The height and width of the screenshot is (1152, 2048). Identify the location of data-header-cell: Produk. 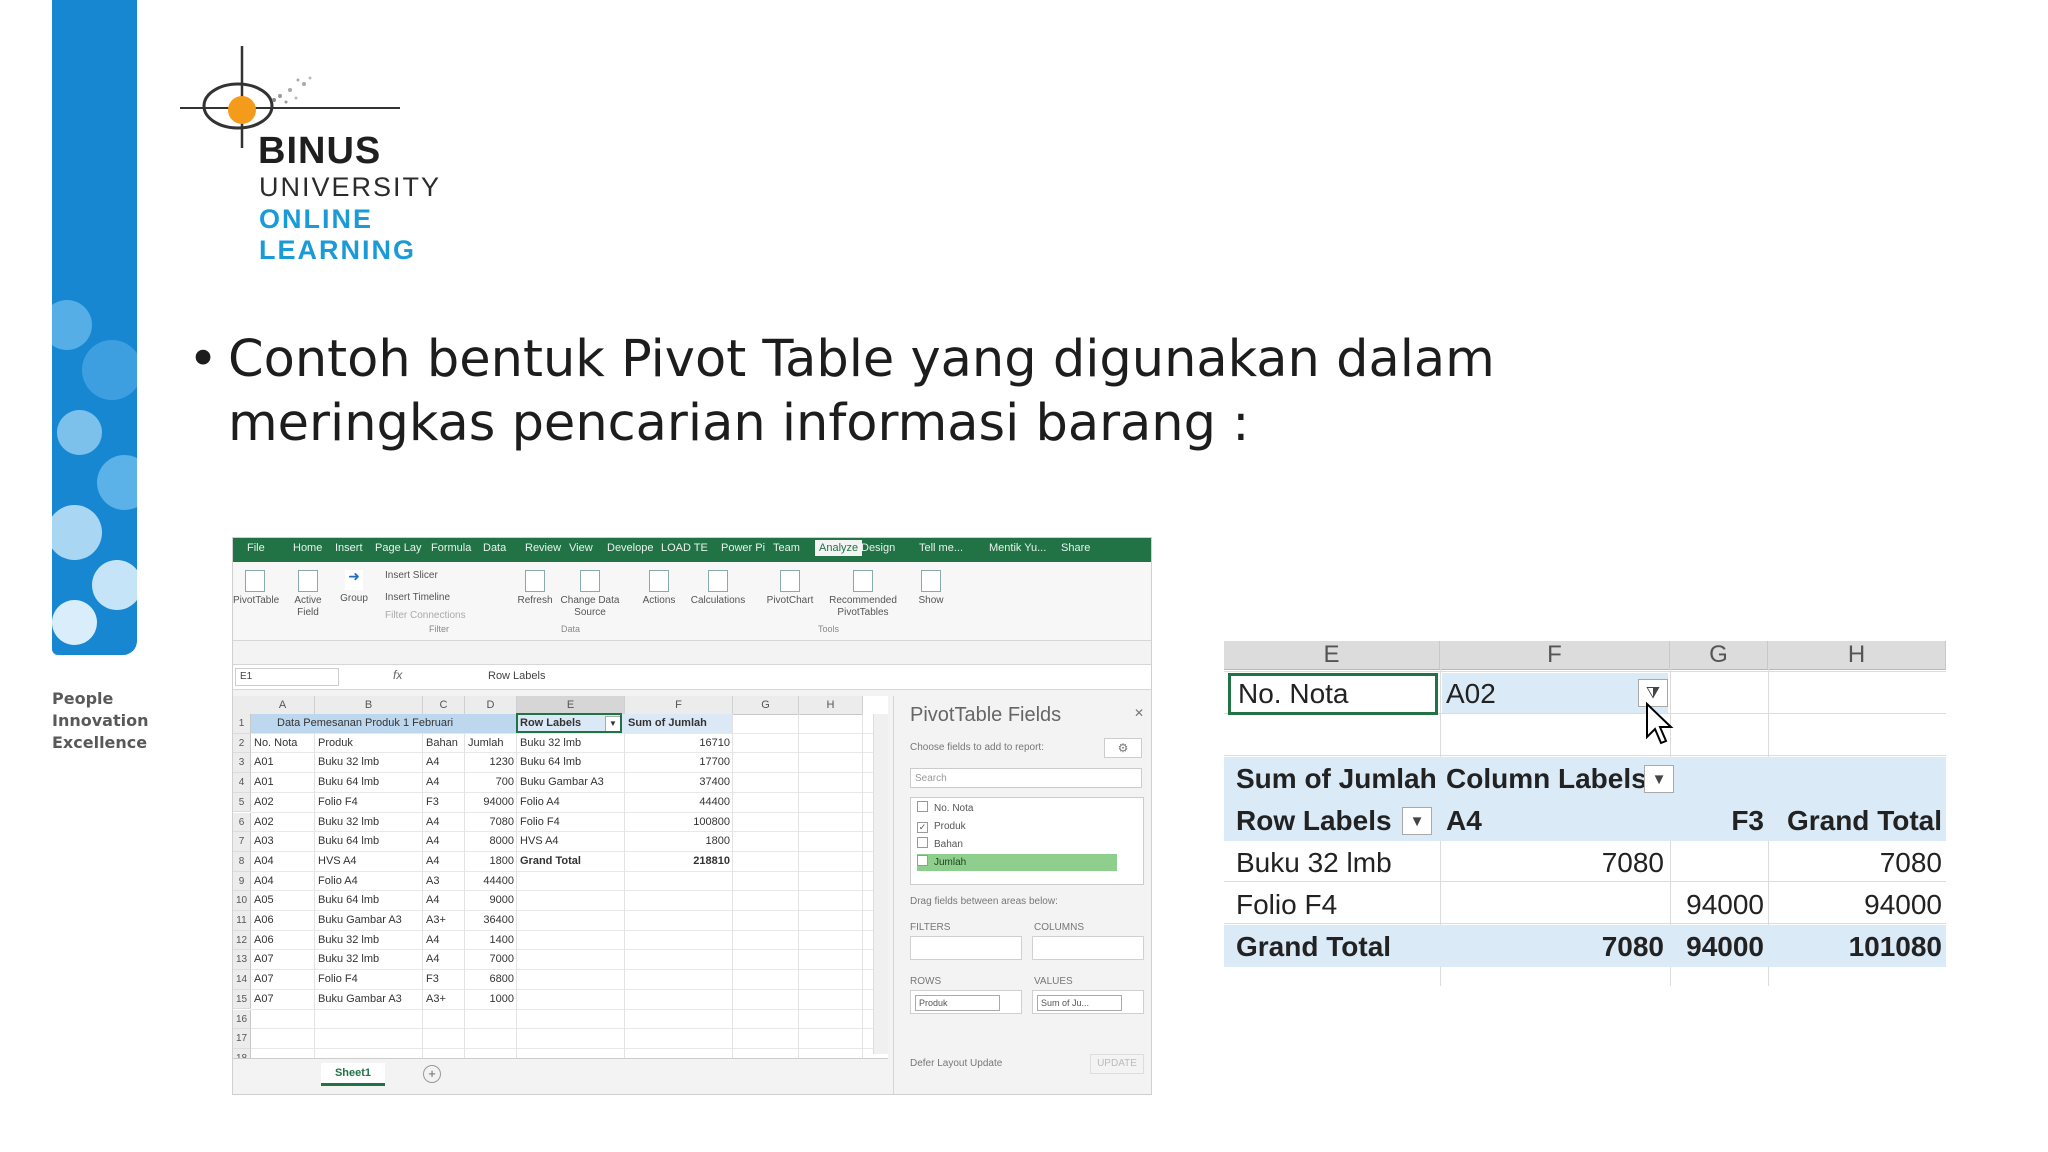
(369, 743).